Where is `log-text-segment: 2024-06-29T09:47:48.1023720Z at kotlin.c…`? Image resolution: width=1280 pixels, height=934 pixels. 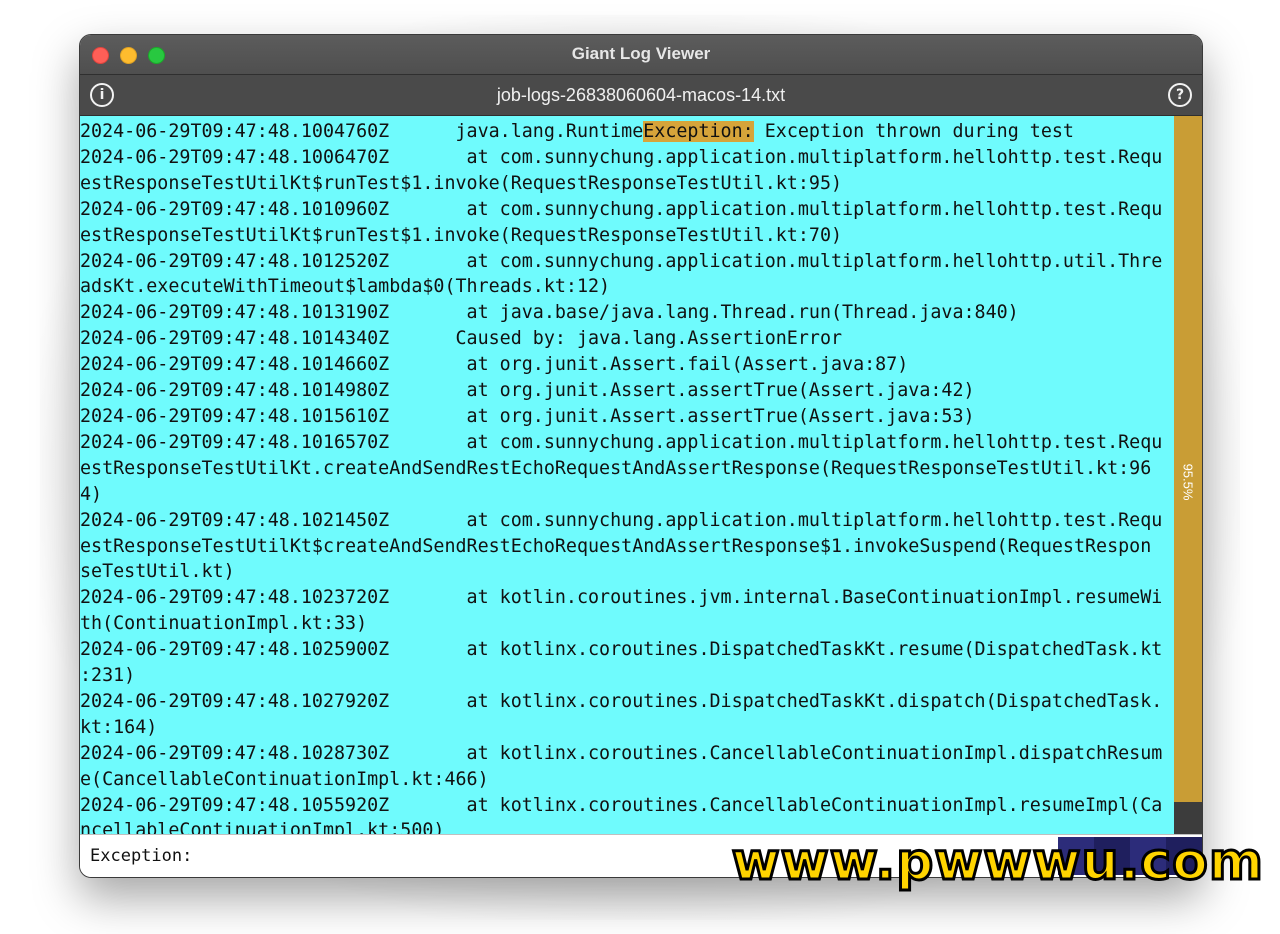
log-text-segment: 2024-06-29T09:47:48.1023720Z at kotlin.c… is located at coordinates (621, 598).